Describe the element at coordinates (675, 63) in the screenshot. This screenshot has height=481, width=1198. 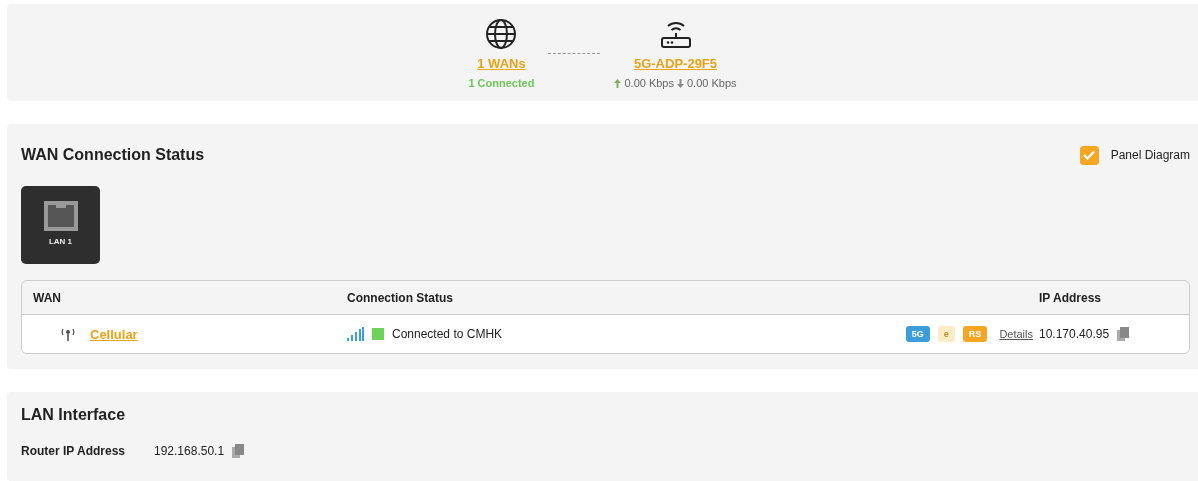
I see `router-link: 5G-ADP-29F5` at that location.